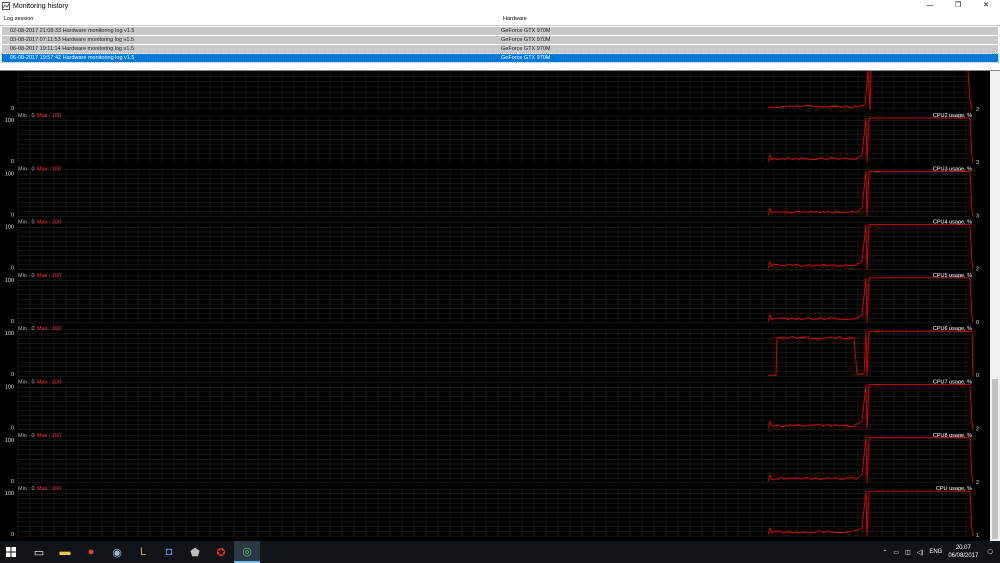  Describe the element at coordinates (963, 556) in the screenshot. I see `clock-date: 06/08/2017` at that location.